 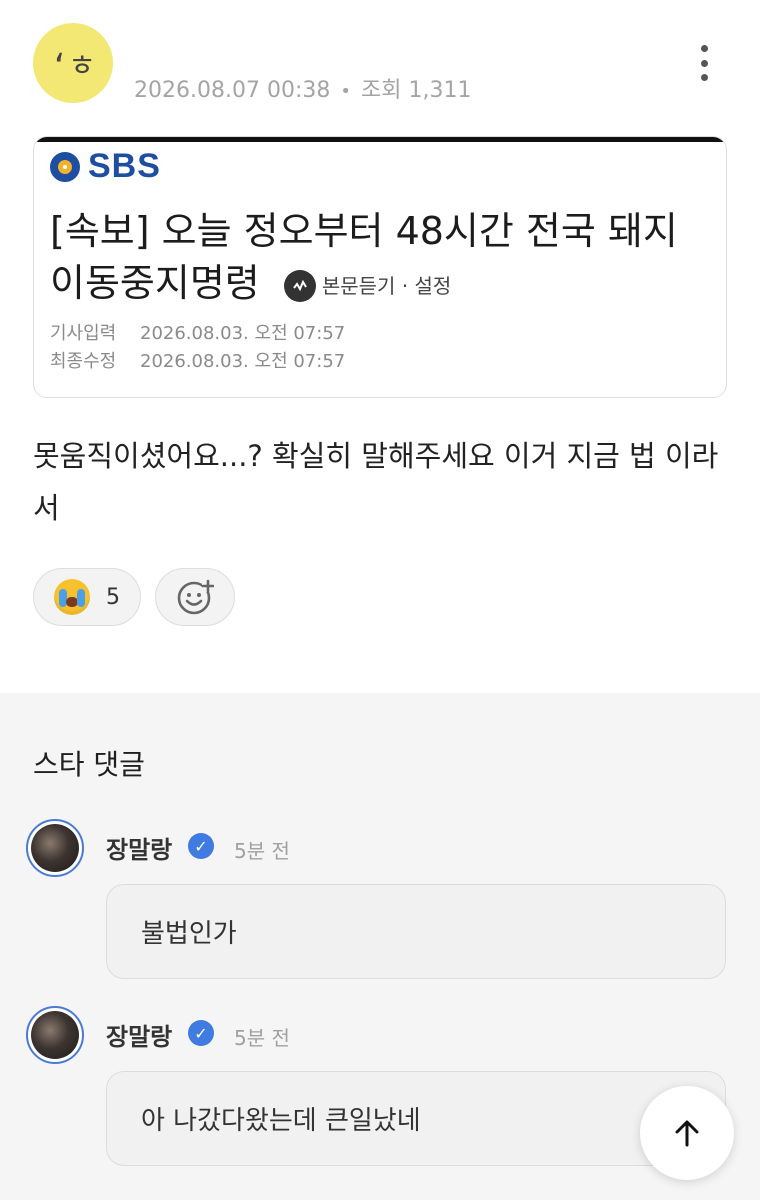 What do you see at coordinates (243, 333) in the screenshot?
I see `published-value: 2026.08.03. 오전 07:57` at bounding box center [243, 333].